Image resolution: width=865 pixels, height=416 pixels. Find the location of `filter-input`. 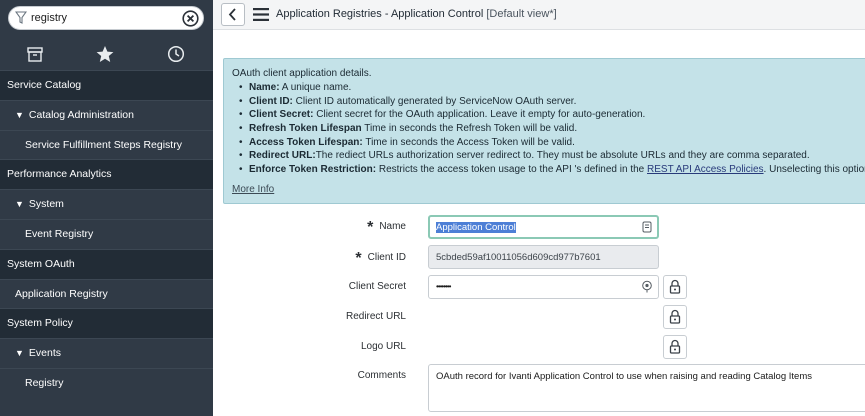

filter-input is located at coordinates (106, 18).